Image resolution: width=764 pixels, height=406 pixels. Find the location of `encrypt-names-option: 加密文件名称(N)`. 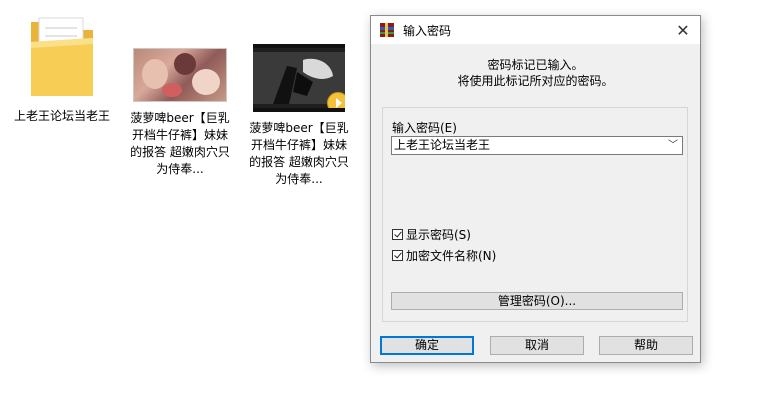

encrypt-names-option: 加密文件名称(N) is located at coordinates (444, 255).